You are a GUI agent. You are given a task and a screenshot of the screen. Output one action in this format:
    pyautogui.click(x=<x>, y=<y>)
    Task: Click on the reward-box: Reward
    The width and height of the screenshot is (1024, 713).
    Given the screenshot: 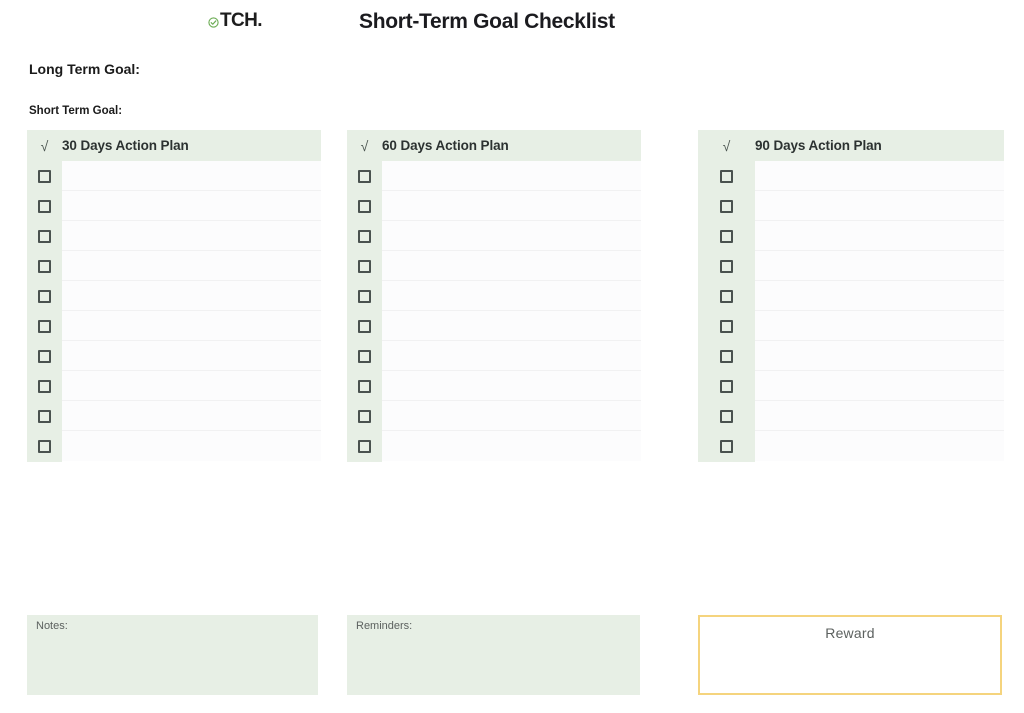 What is the action you would take?
    pyautogui.click(x=850, y=655)
    